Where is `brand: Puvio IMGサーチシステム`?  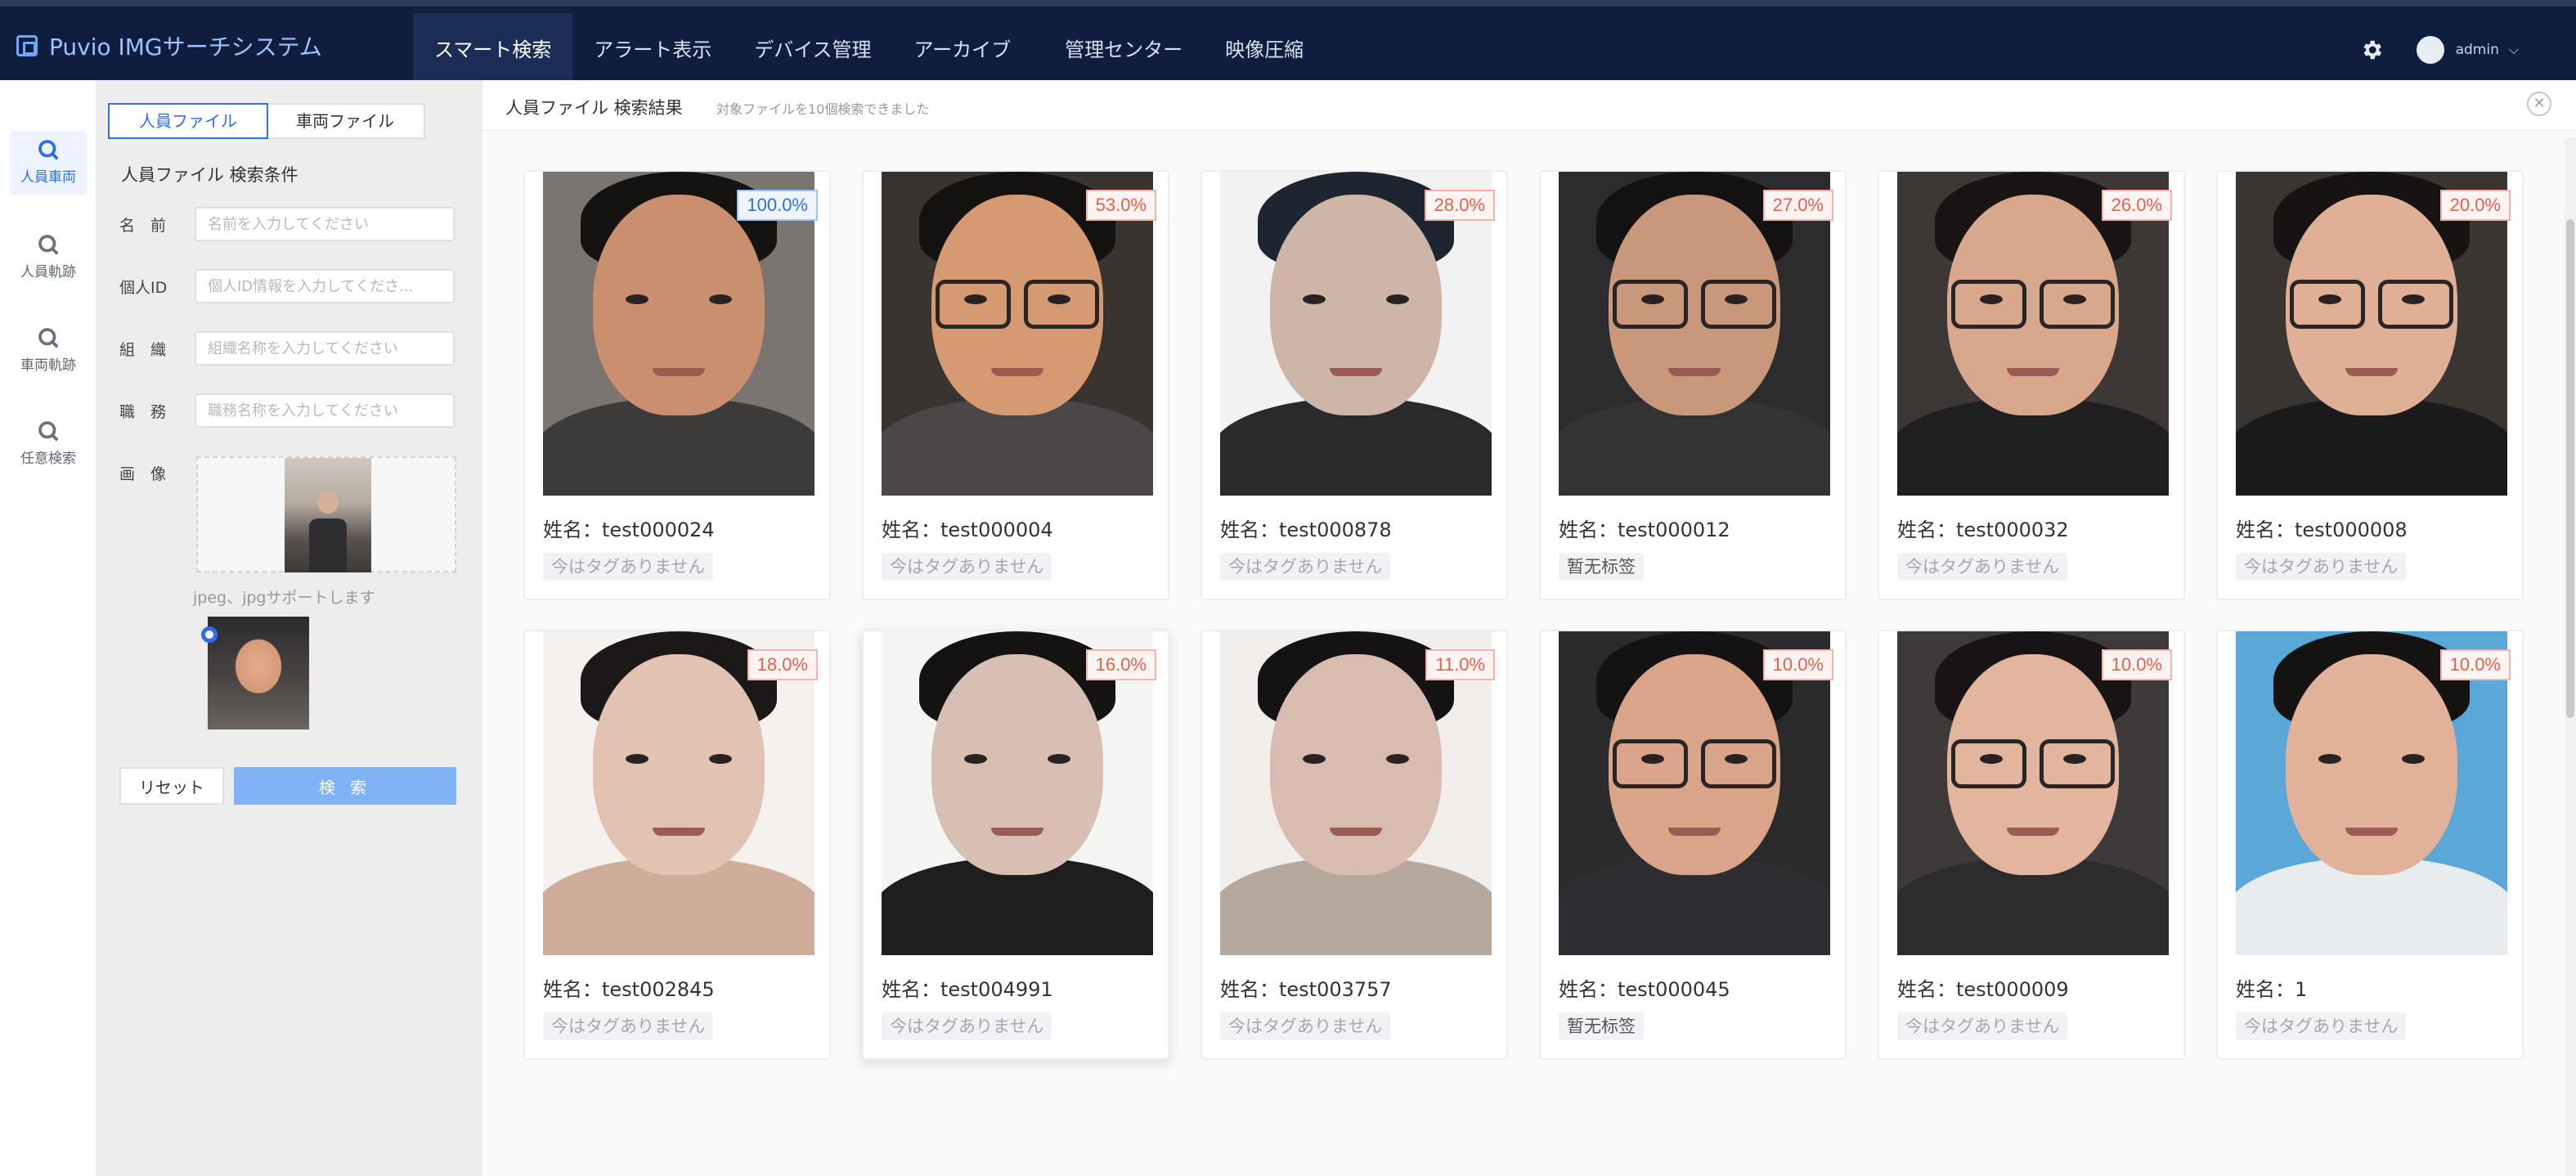
brand: Puvio IMGサーチシステム is located at coordinates (169, 45).